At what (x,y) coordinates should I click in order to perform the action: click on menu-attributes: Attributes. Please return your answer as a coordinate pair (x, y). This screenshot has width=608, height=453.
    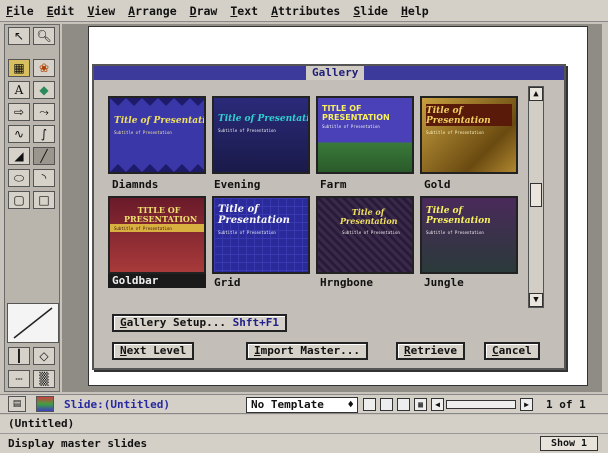
    Looking at the image, I should click on (305, 11).